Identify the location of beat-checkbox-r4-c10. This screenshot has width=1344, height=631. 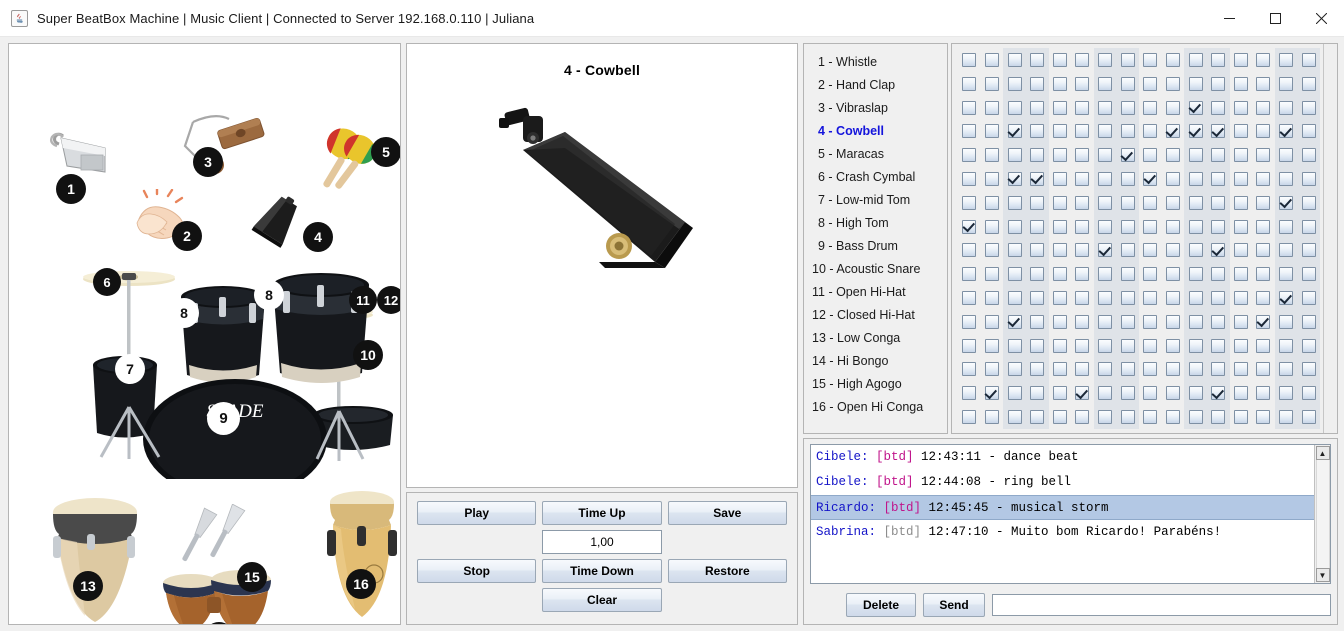
(1172, 131).